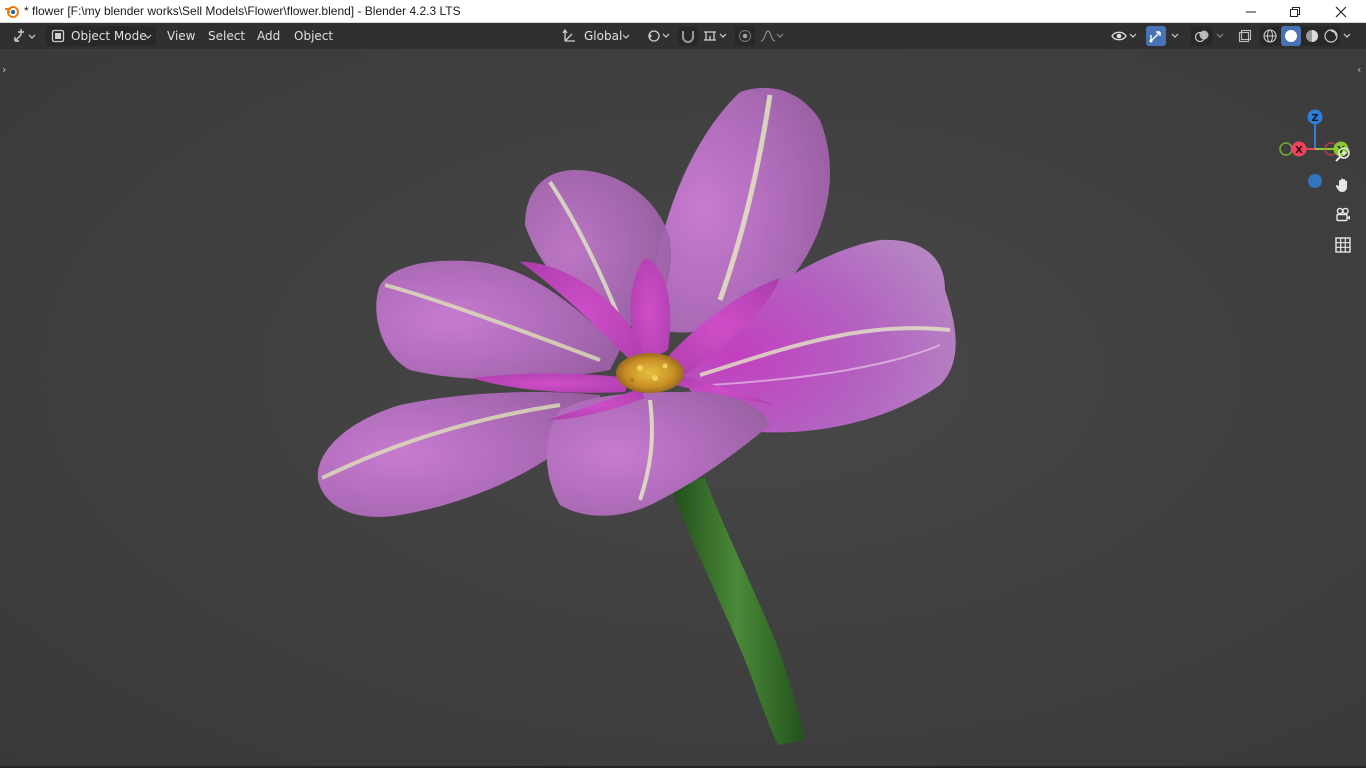 This screenshot has height=768, width=1366. I want to click on shading-dropdown, so click(1347, 36).